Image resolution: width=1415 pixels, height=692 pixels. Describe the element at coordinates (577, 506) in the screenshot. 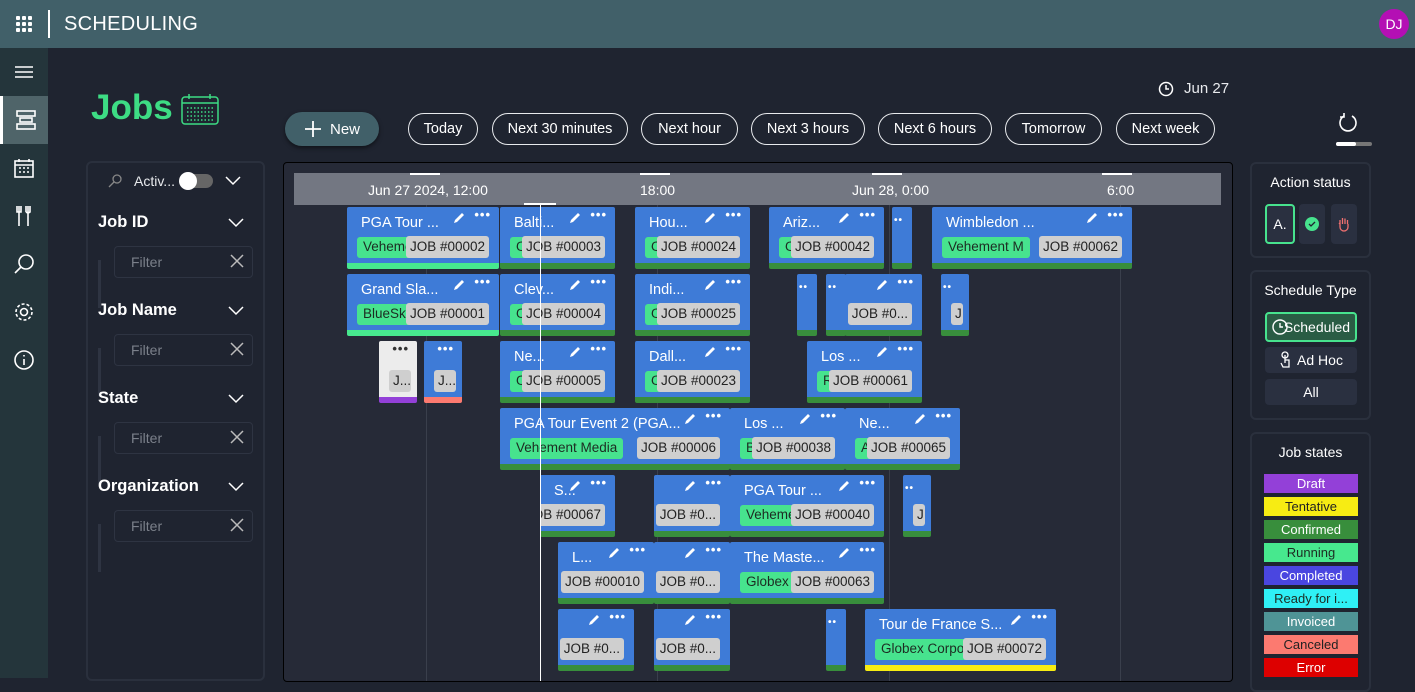

I see `job-card: S...•••JOB #00067` at that location.